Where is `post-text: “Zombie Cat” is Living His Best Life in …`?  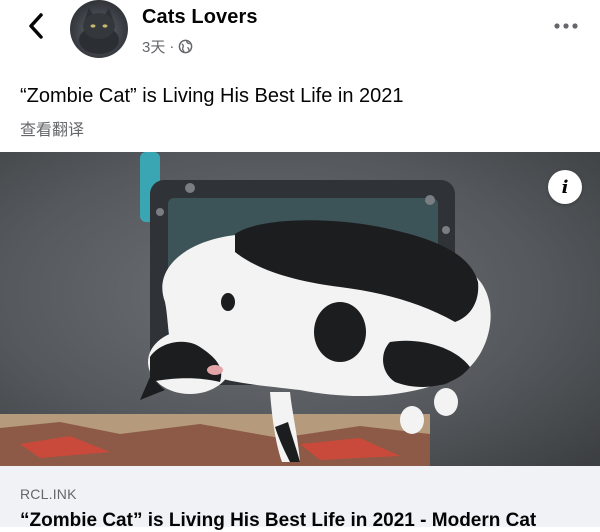
post-text: “Zombie Cat” is Living His Best Life in … is located at coordinates (212, 96).